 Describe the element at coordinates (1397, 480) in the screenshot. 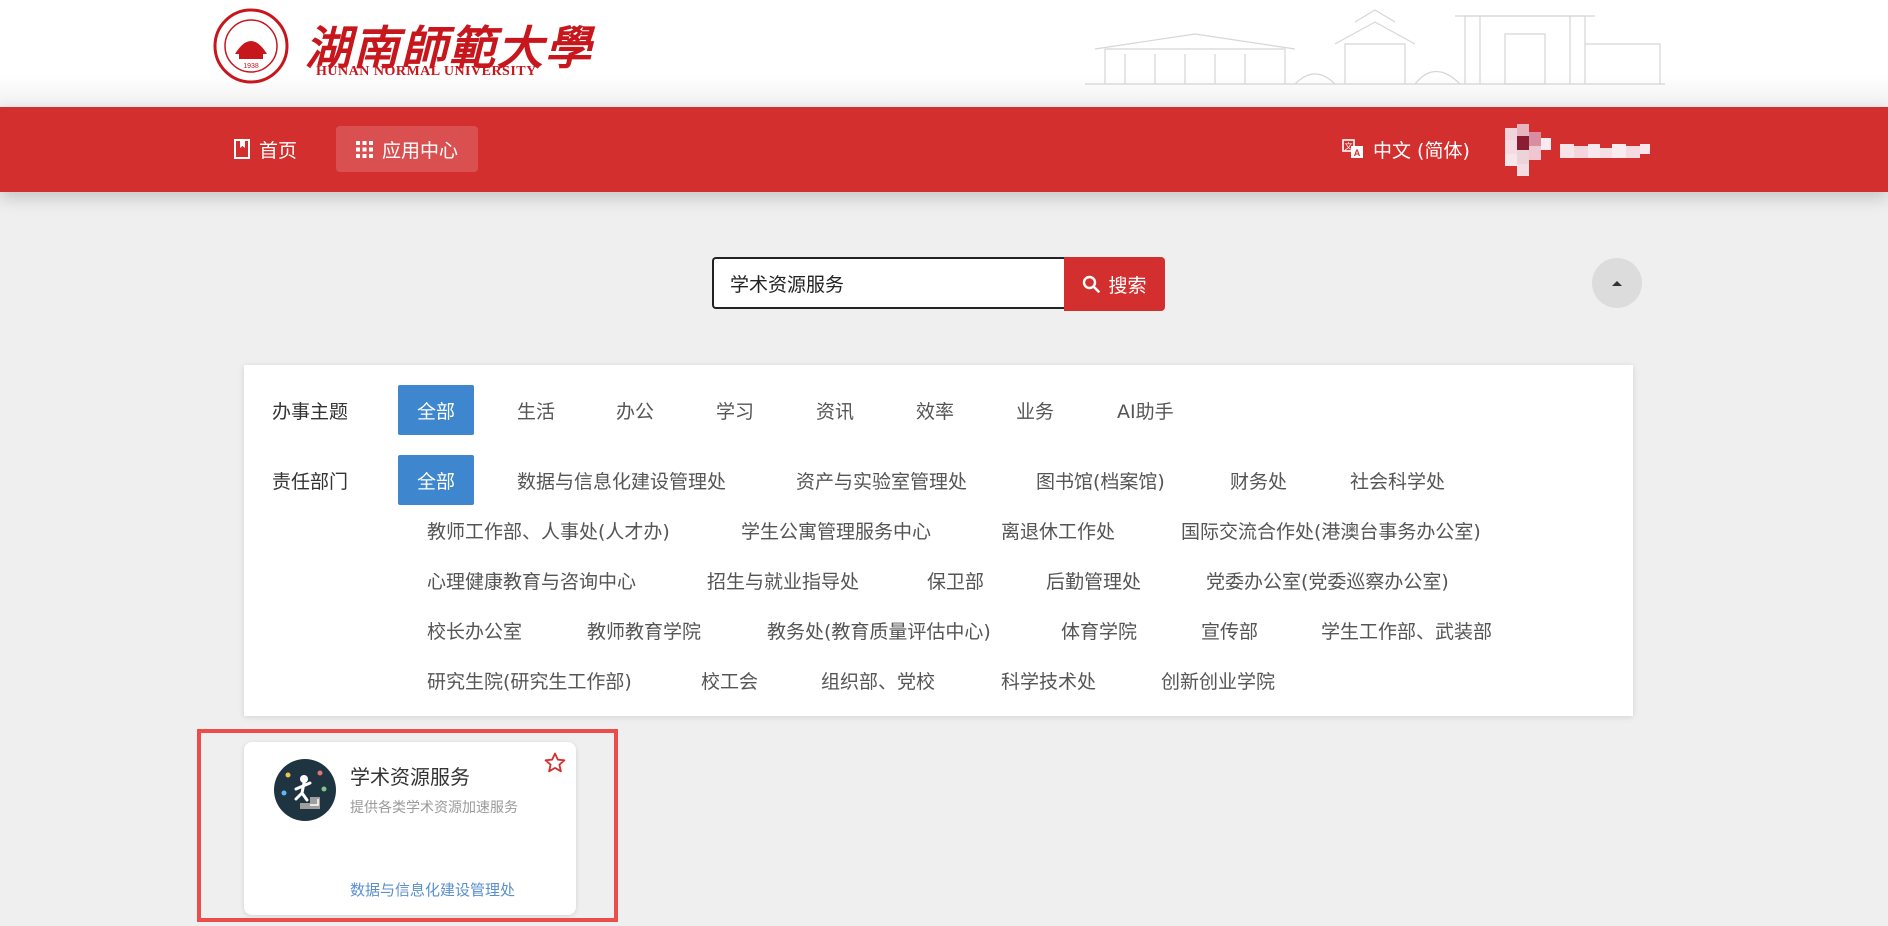

I see `department-chip: 社会科学处` at that location.